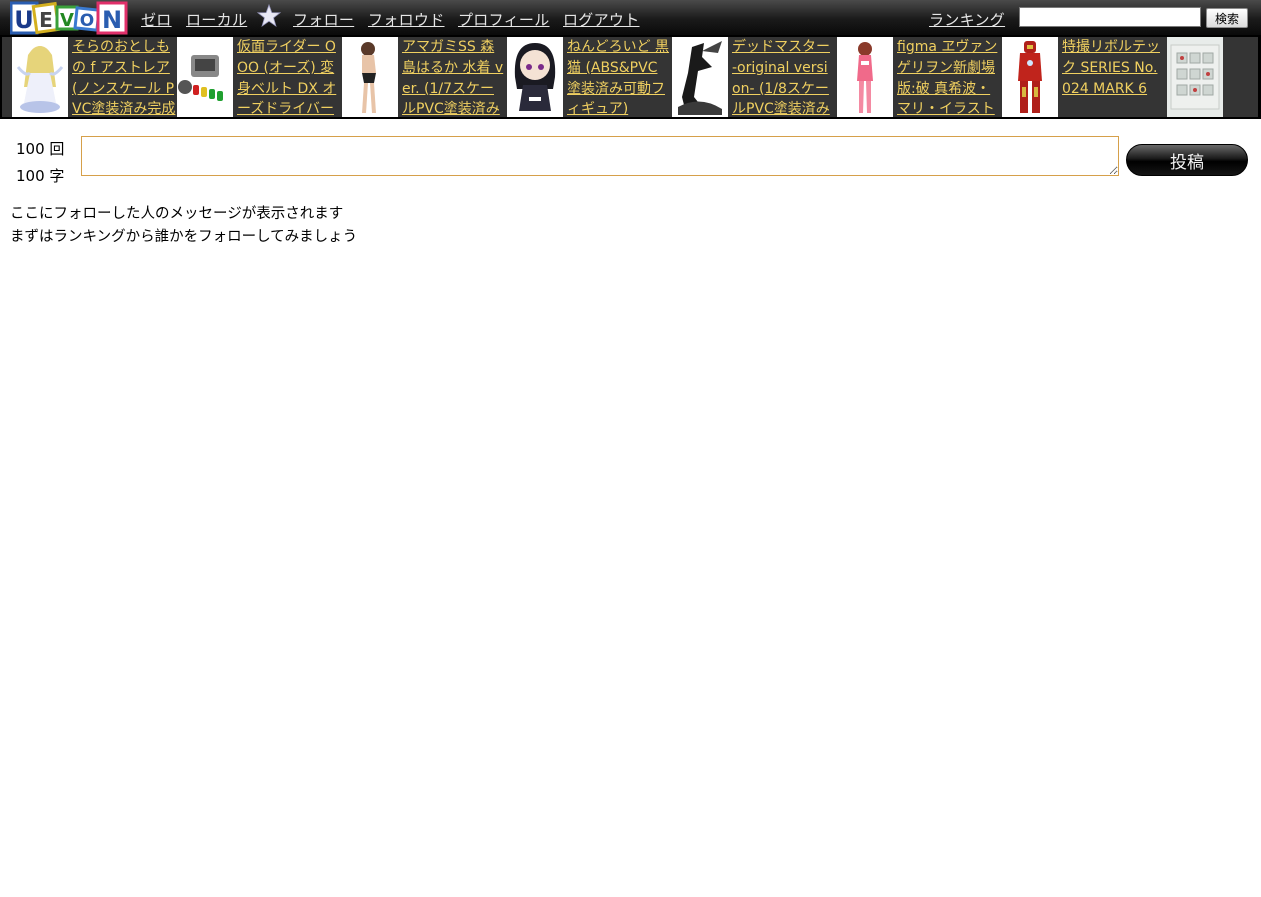 The height and width of the screenshot is (897, 1261). I want to click on product-title-link: アマガミSS 森島はるか 水着 ver. (1/7スケールPVC塗装済み完成品), so click(454, 77).